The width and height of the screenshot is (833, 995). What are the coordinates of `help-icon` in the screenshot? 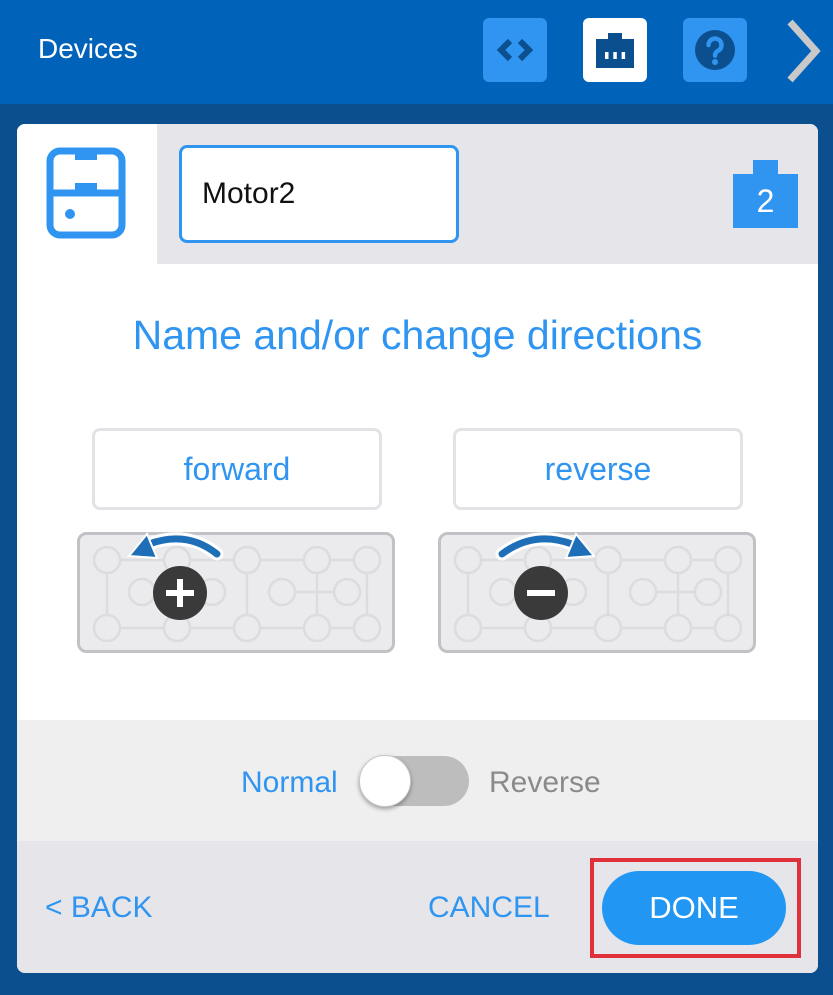 It's located at (715, 50).